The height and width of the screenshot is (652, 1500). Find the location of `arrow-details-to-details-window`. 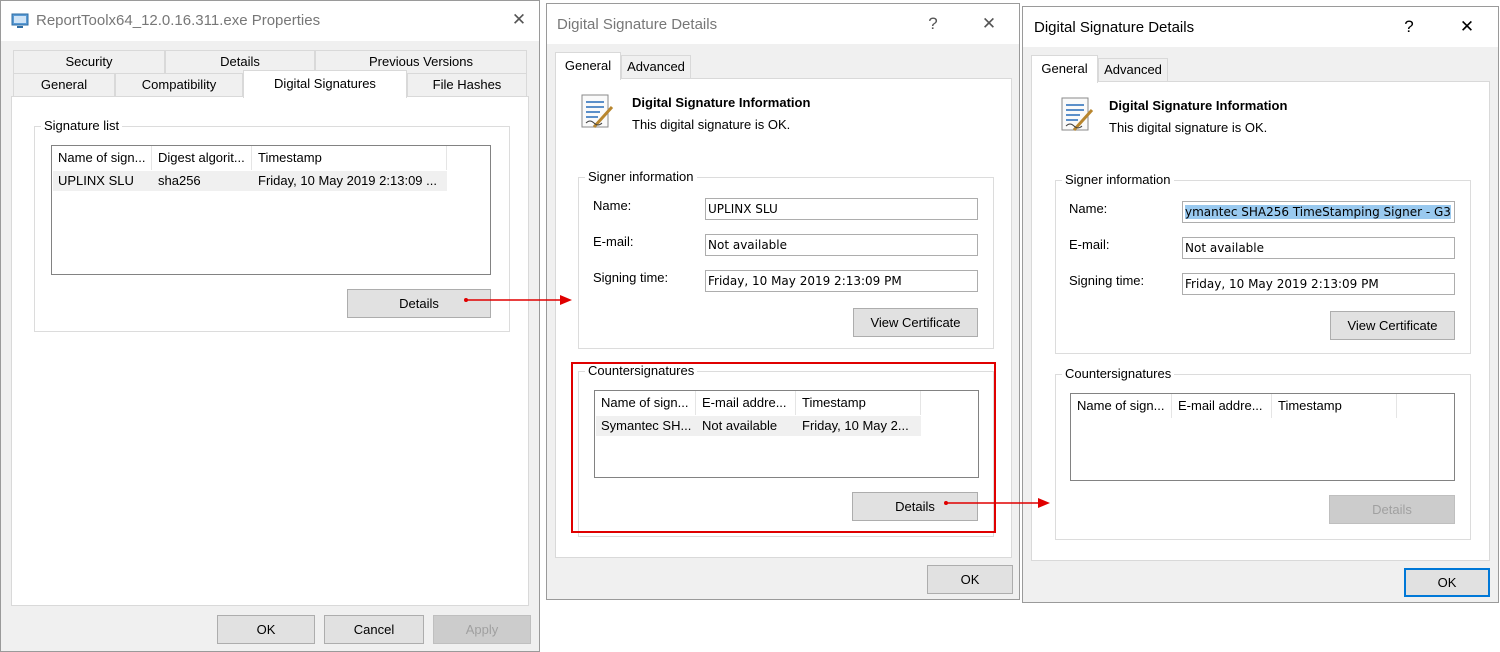

arrow-details-to-details-window is located at coordinates (518, 300).